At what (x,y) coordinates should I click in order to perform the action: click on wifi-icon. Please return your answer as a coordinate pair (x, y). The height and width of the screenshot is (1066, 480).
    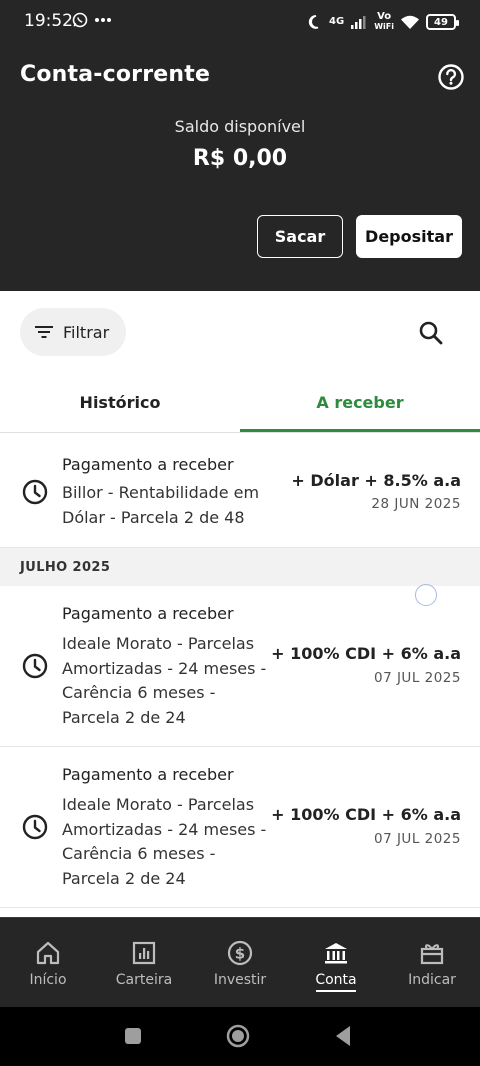
    Looking at the image, I should click on (410, 22).